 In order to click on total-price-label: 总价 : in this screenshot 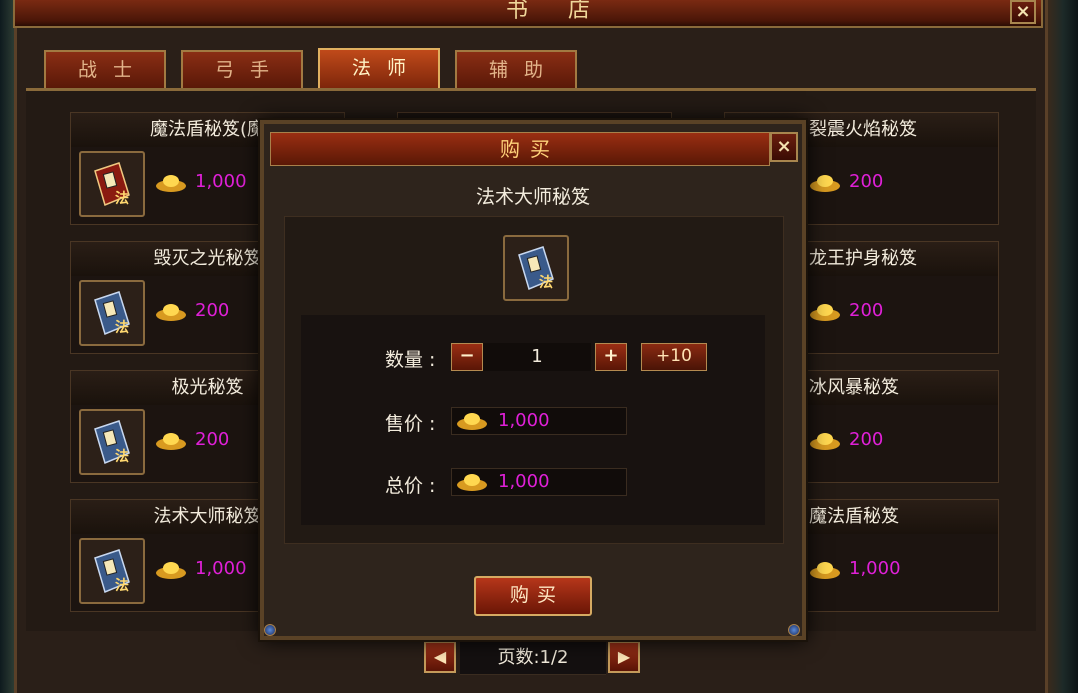, I will do `click(410, 486)`.